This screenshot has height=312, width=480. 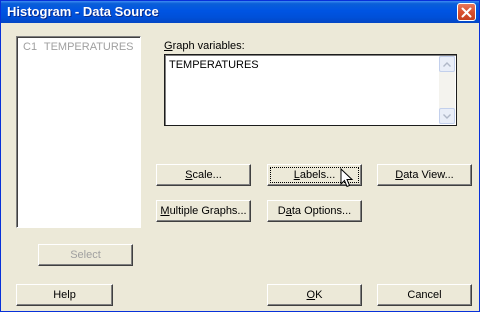 I want to click on cancel-button: Cancel, so click(x=424, y=295).